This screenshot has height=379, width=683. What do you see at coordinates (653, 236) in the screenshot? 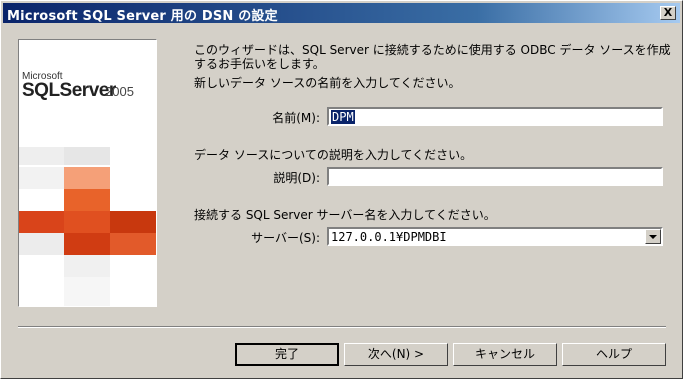
I see `chevron-down-icon` at bounding box center [653, 236].